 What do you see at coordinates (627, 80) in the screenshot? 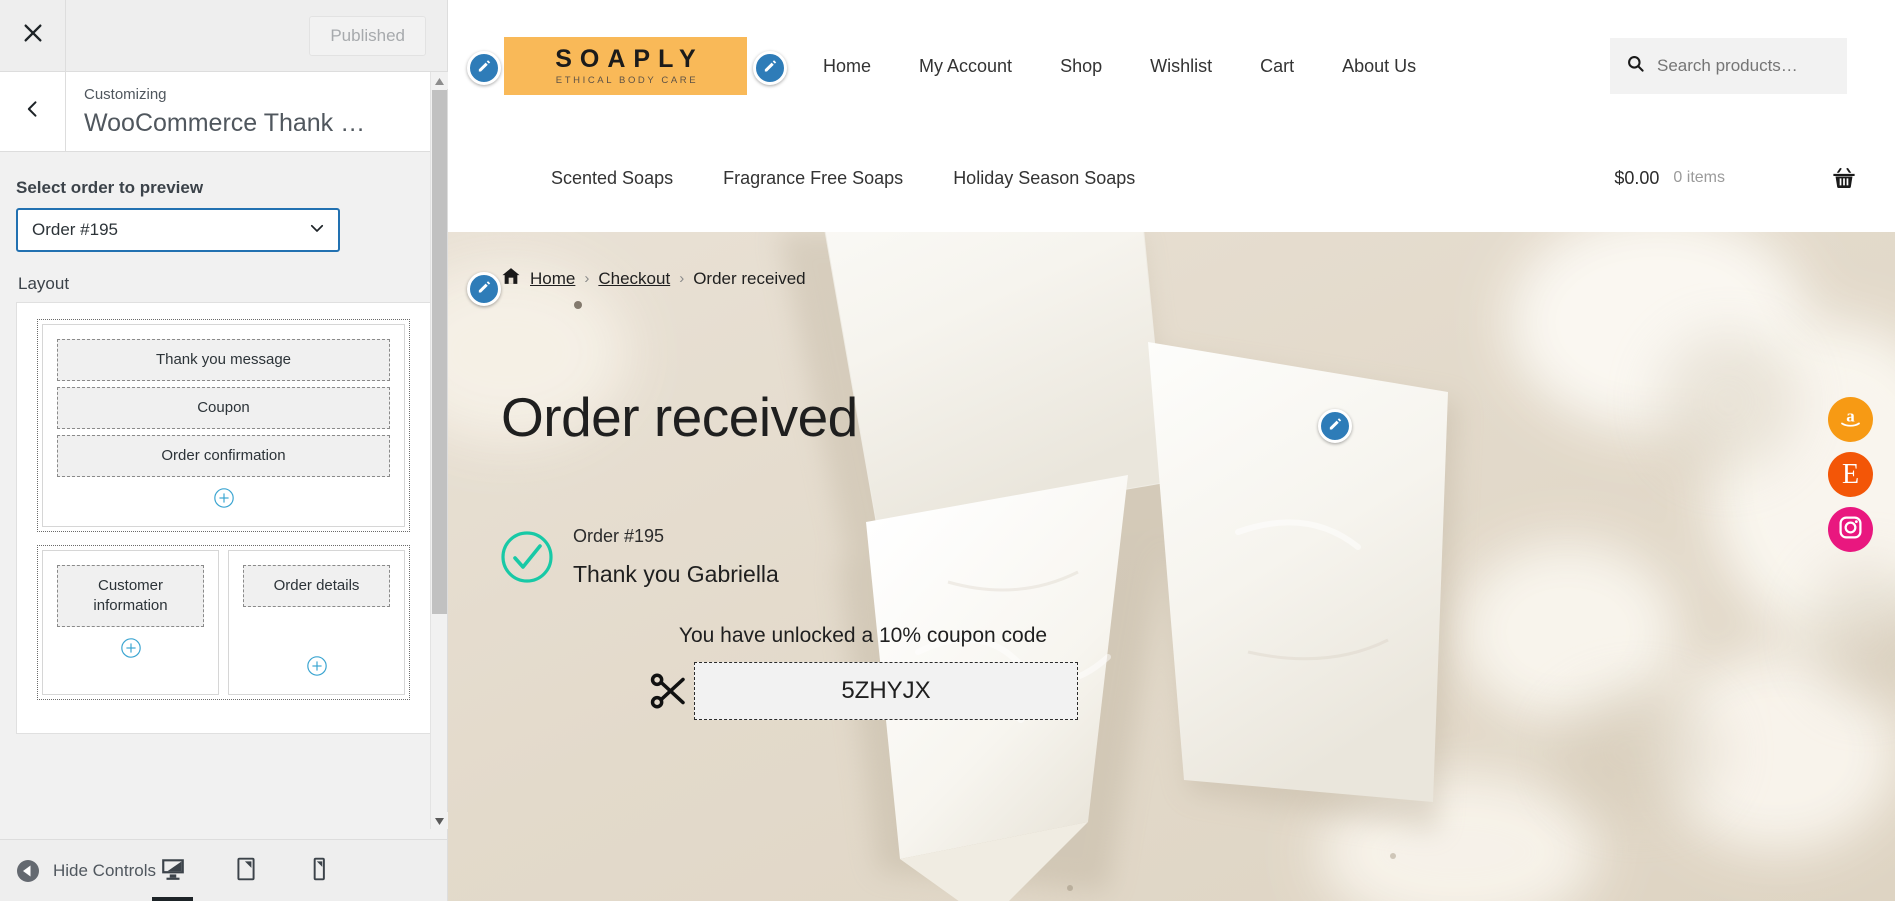
I see `logo-tagline: ETHICAL BODY CARE` at bounding box center [627, 80].